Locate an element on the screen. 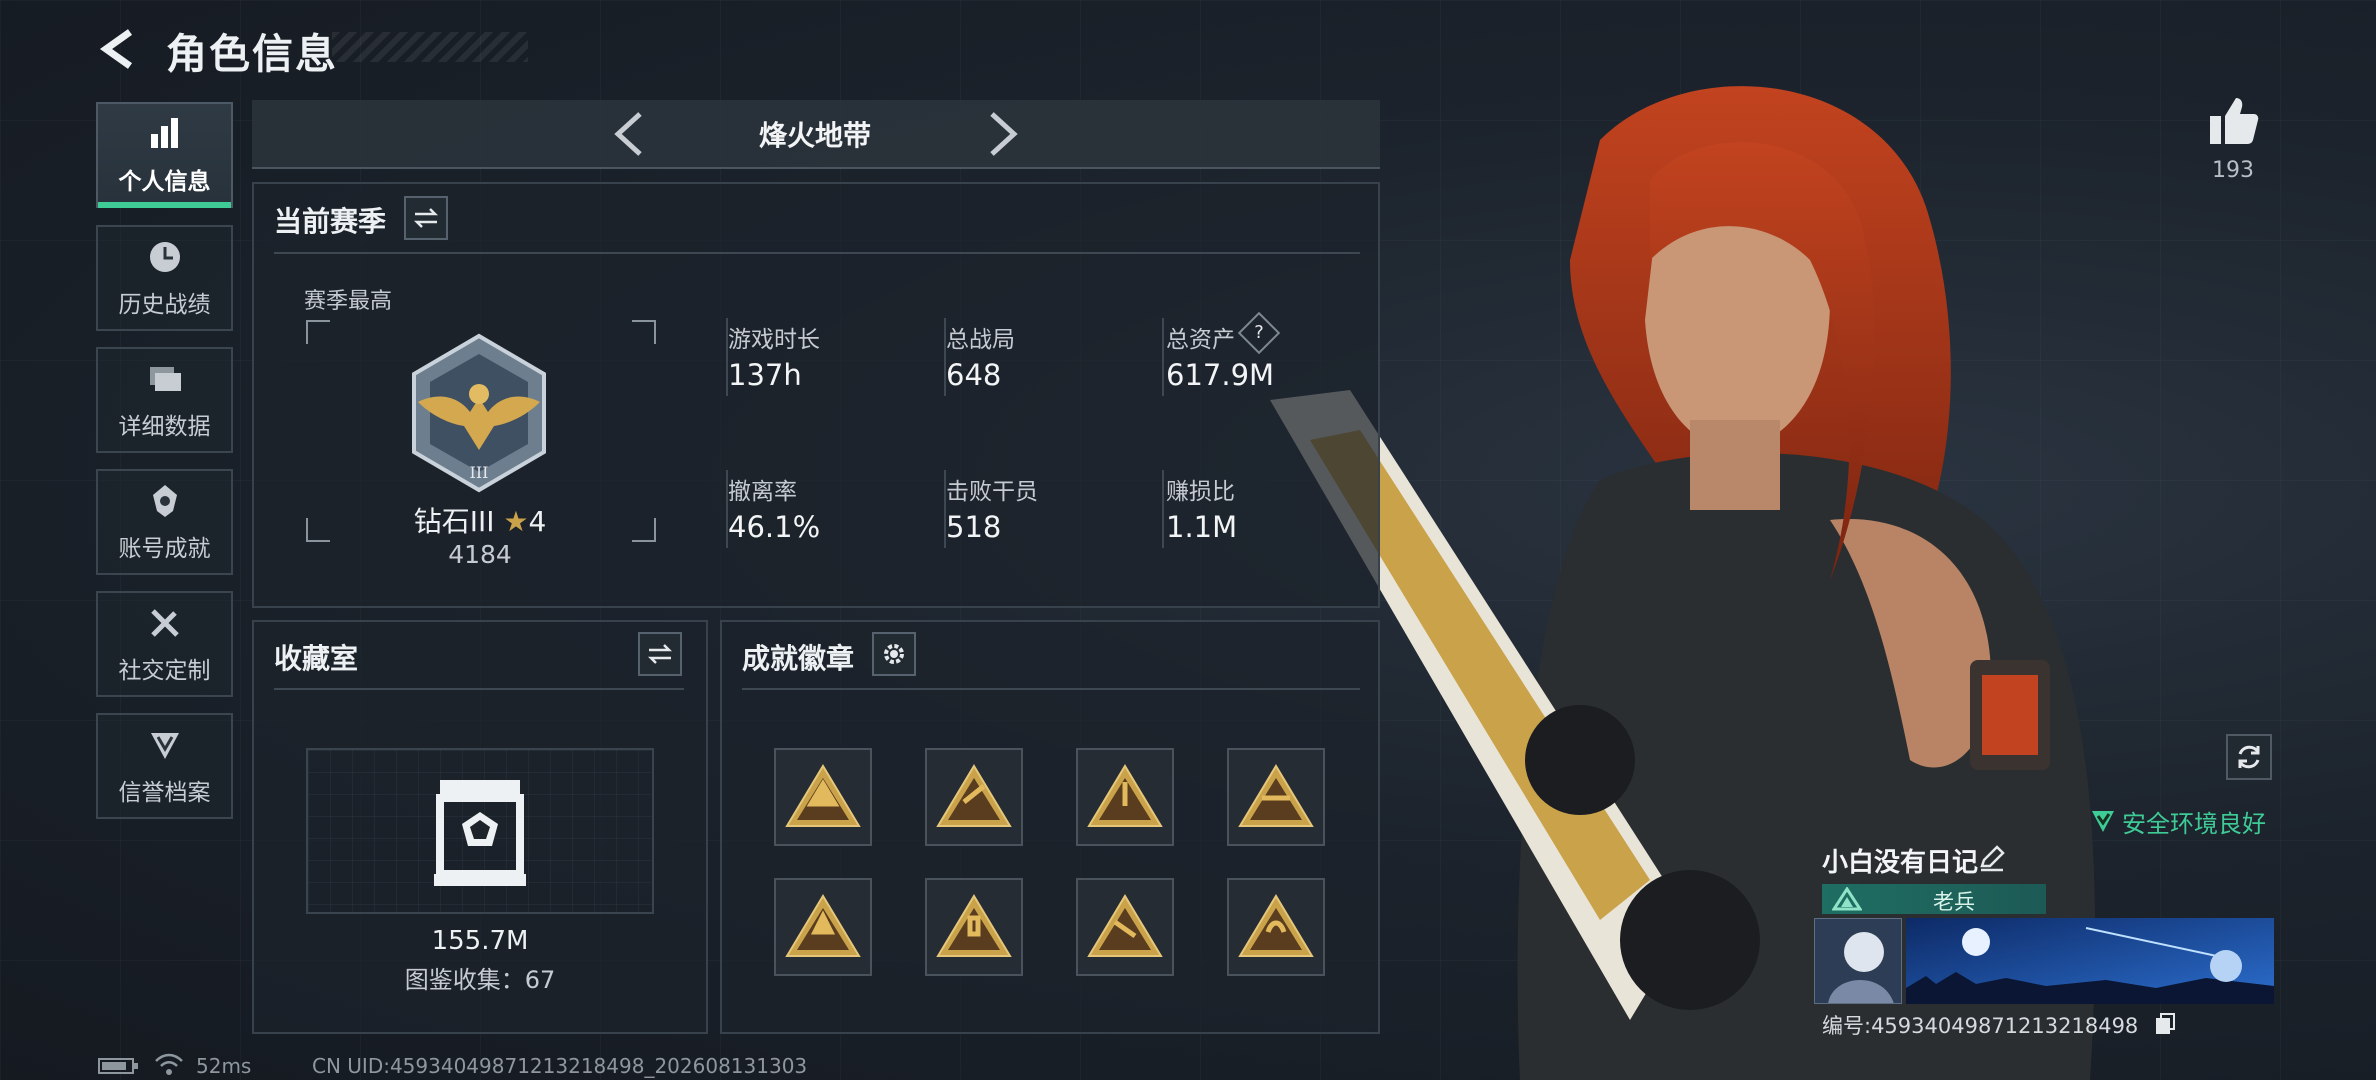  back-arrow-icon is located at coordinates (119, 49).